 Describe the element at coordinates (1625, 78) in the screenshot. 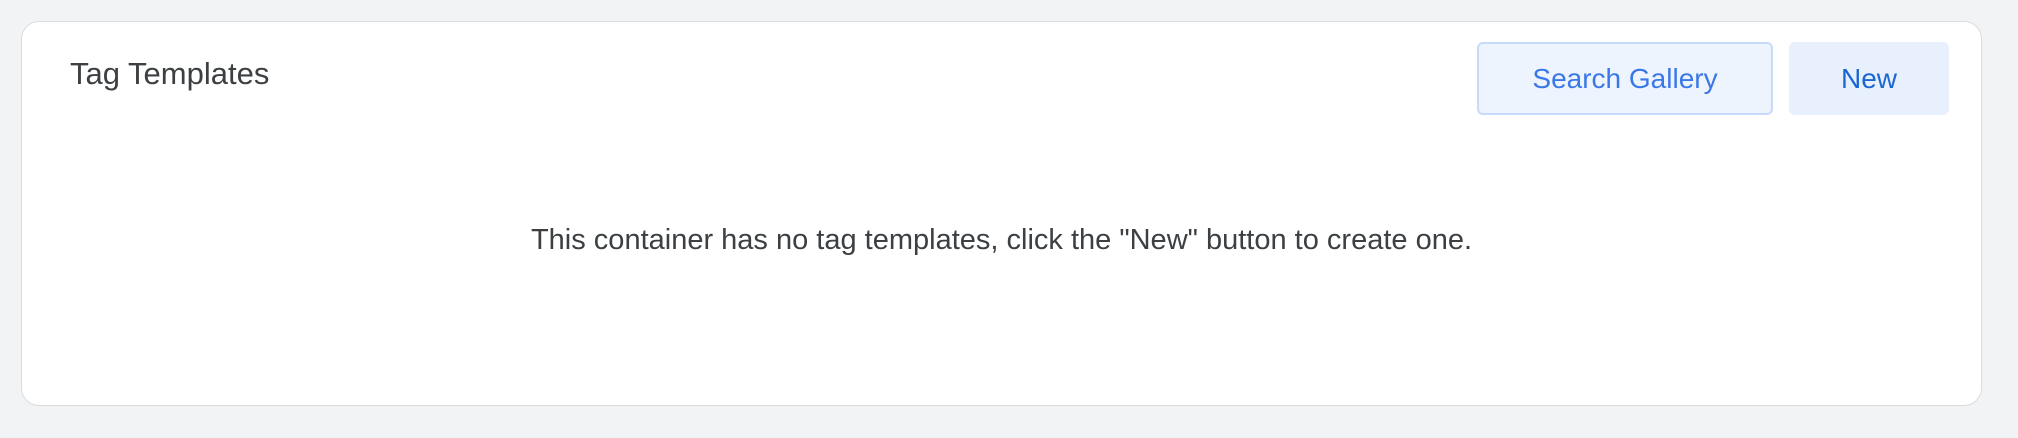

I see `search-gallery-button: Search Gallery` at that location.